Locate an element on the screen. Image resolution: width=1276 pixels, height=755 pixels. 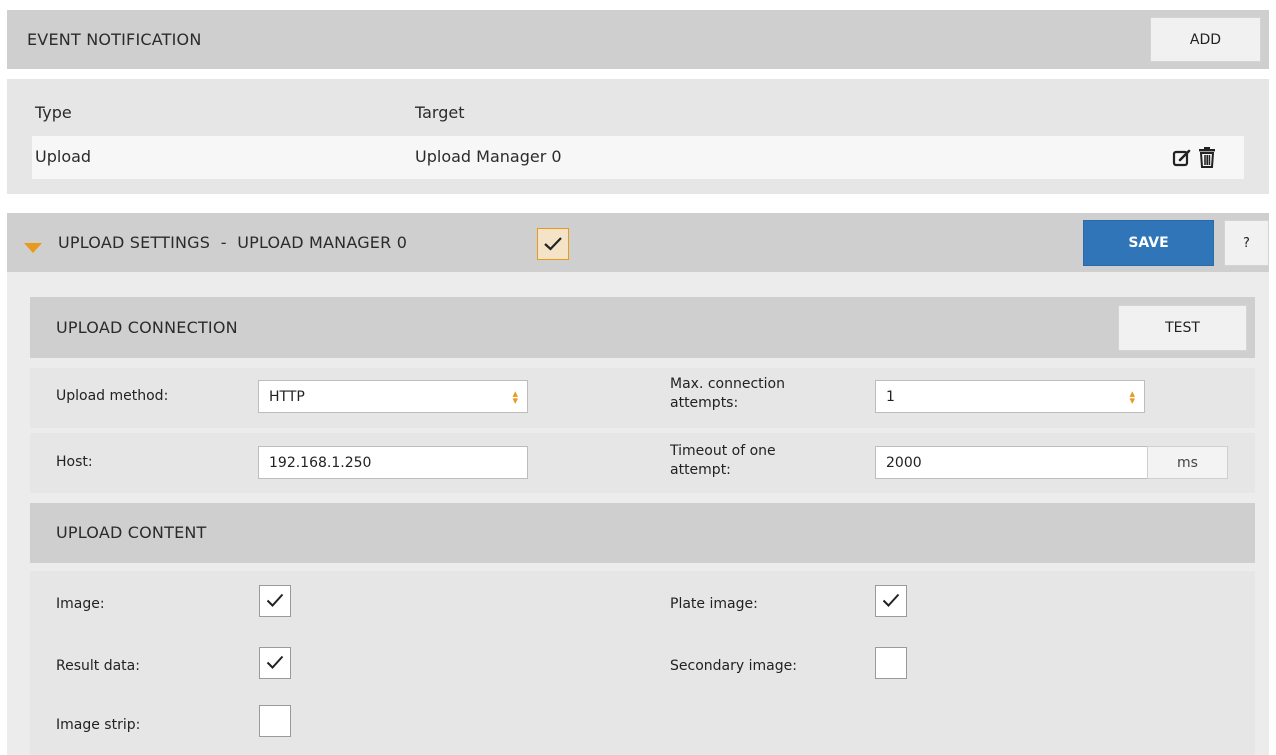
plate-image-checkbox is located at coordinates (891, 601).